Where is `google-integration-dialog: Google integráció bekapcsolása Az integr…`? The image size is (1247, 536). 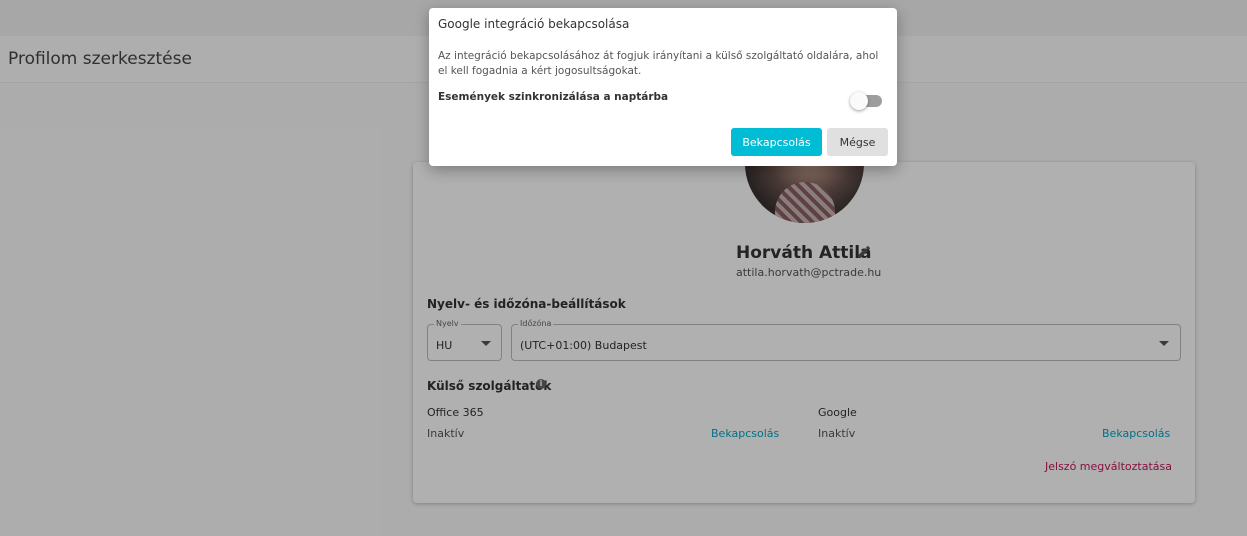 google-integration-dialog: Google integráció bekapcsolása Az integr… is located at coordinates (663, 87).